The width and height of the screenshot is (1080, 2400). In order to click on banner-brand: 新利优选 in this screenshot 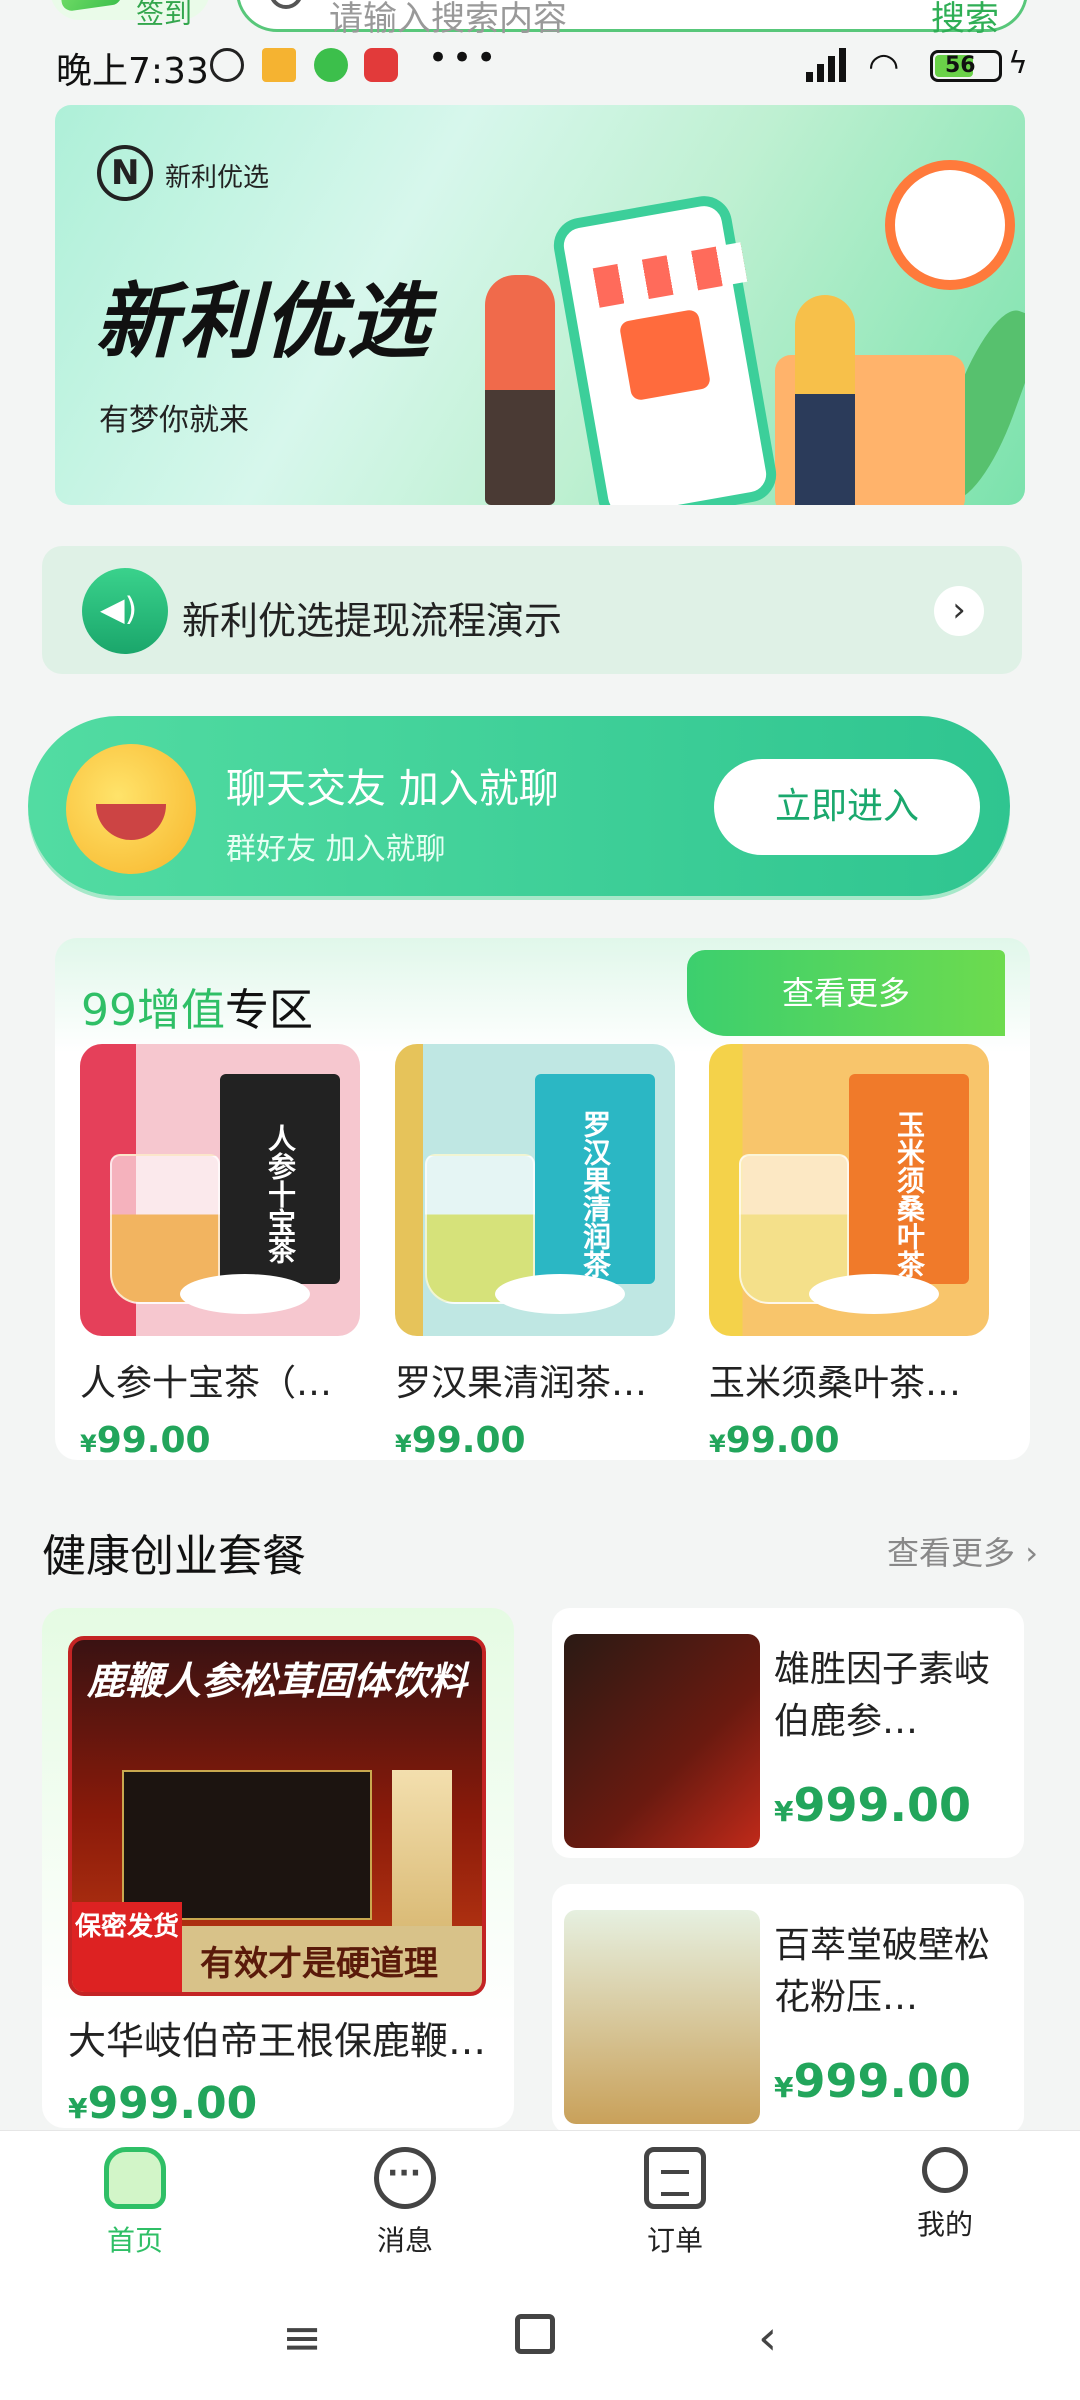, I will do `click(217, 178)`.